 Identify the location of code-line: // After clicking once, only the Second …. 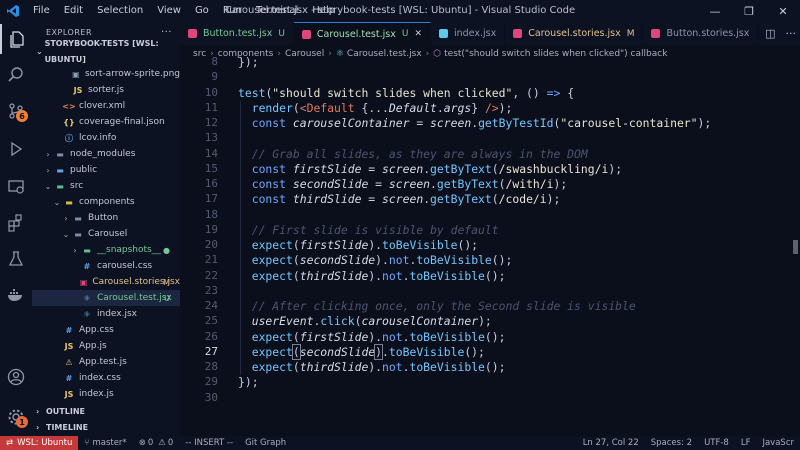
(437, 306).